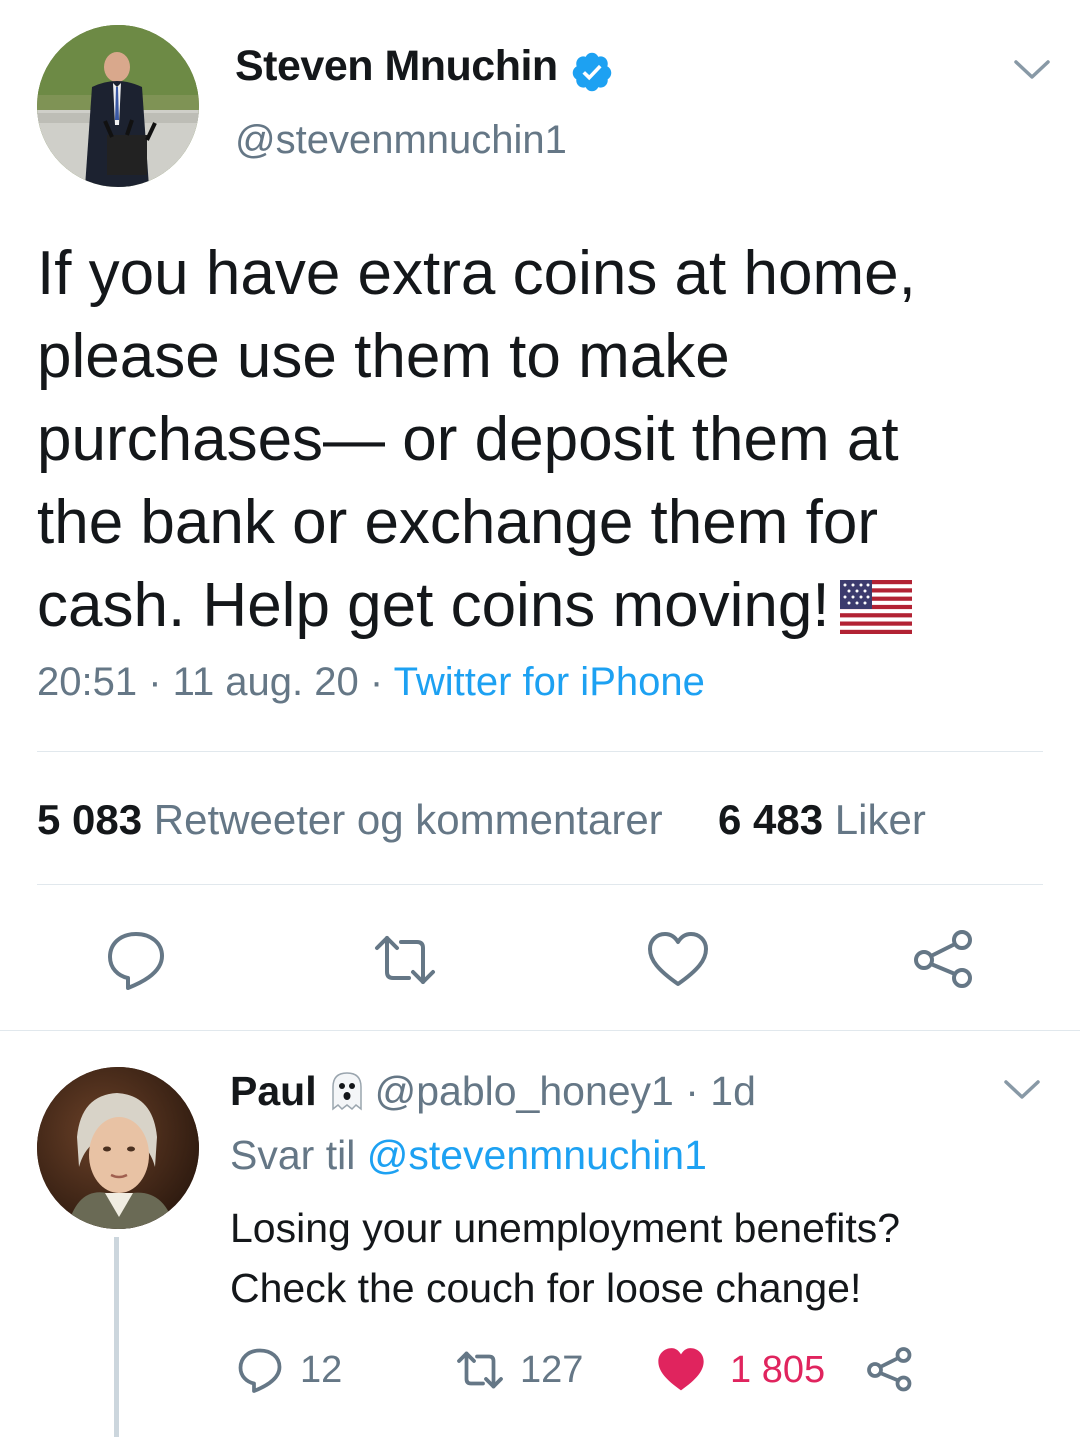 The height and width of the screenshot is (1437, 1080). I want to click on retweets-label: Retweeter og kommentarer, so click(408, 819).